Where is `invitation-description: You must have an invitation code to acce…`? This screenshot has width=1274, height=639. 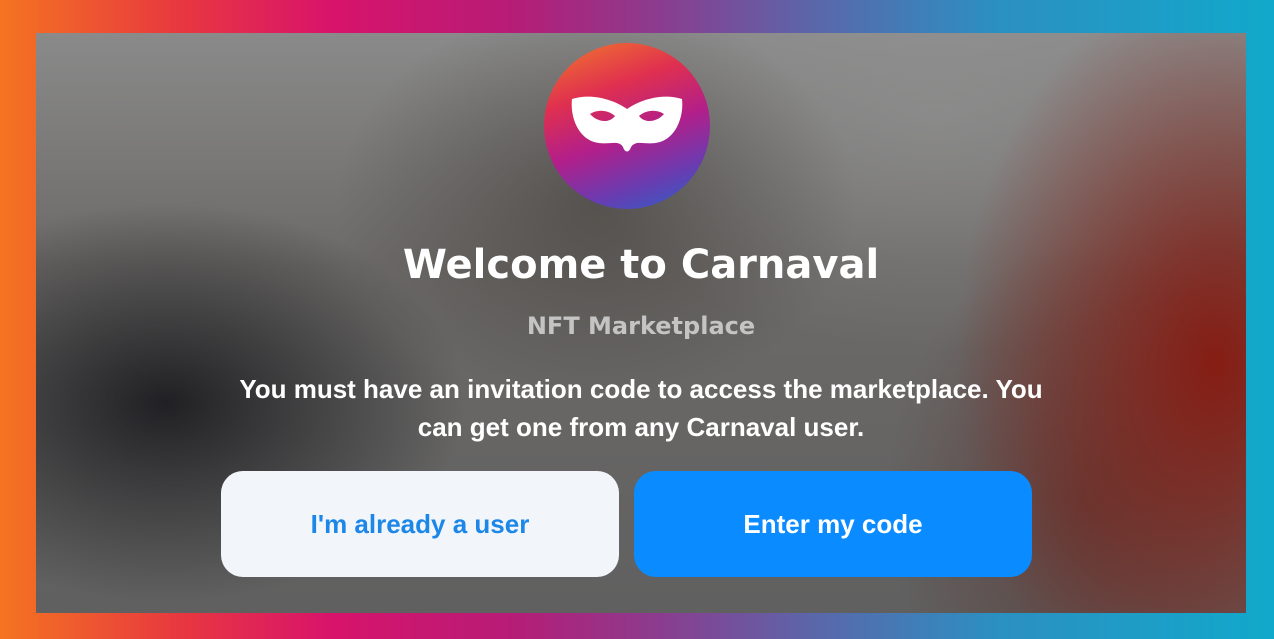
invitation-description: You must have an invitation code to acce… is located at coordinates (641, 408).